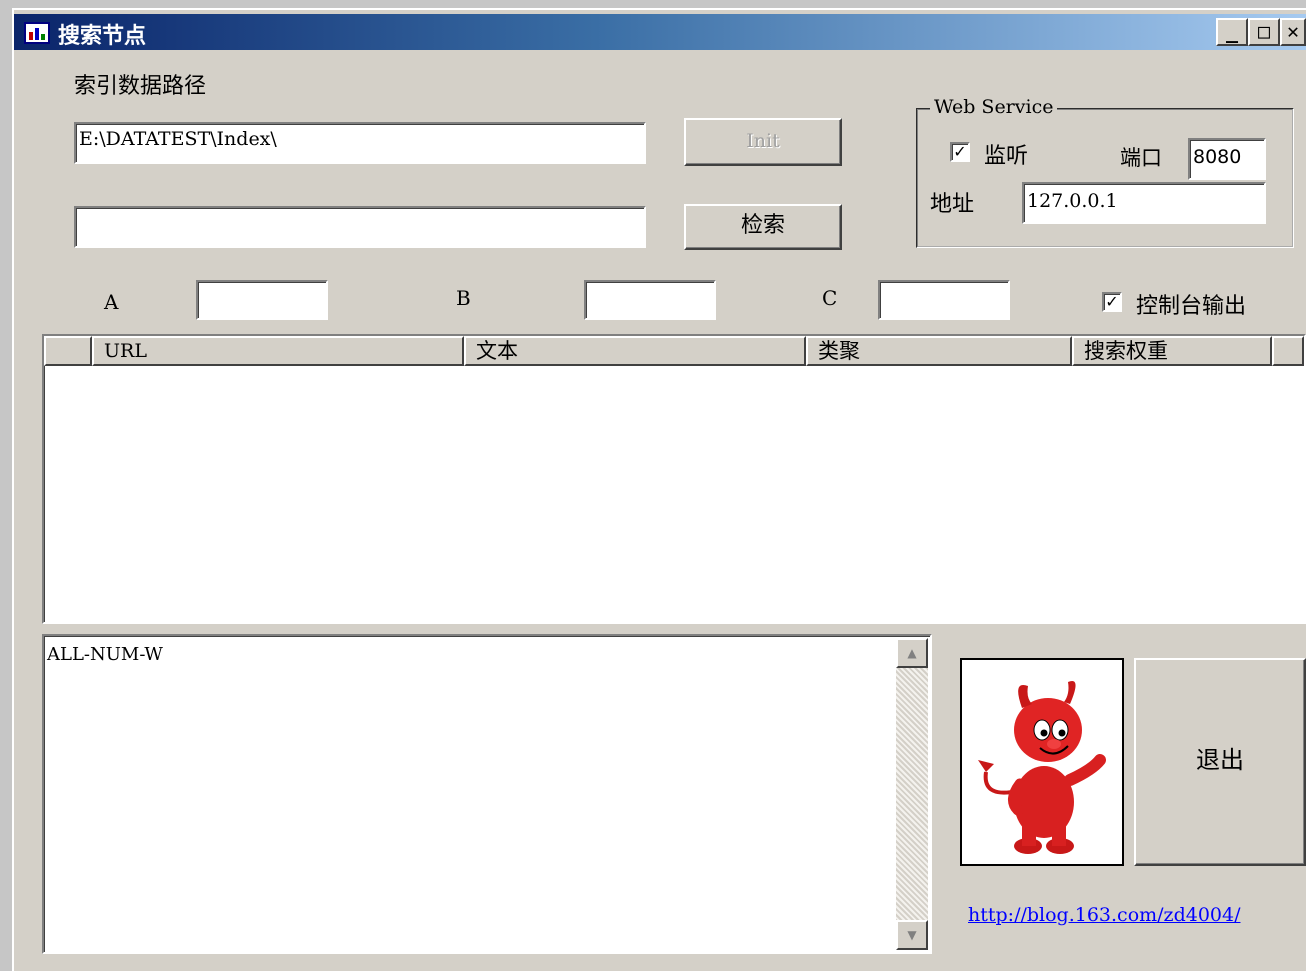 This screenshot has width=1306, height=971. What do you see at coordinates (763, 227) in the screenshot?
I see `search-button: 检索` at bounding box center [763, 227].